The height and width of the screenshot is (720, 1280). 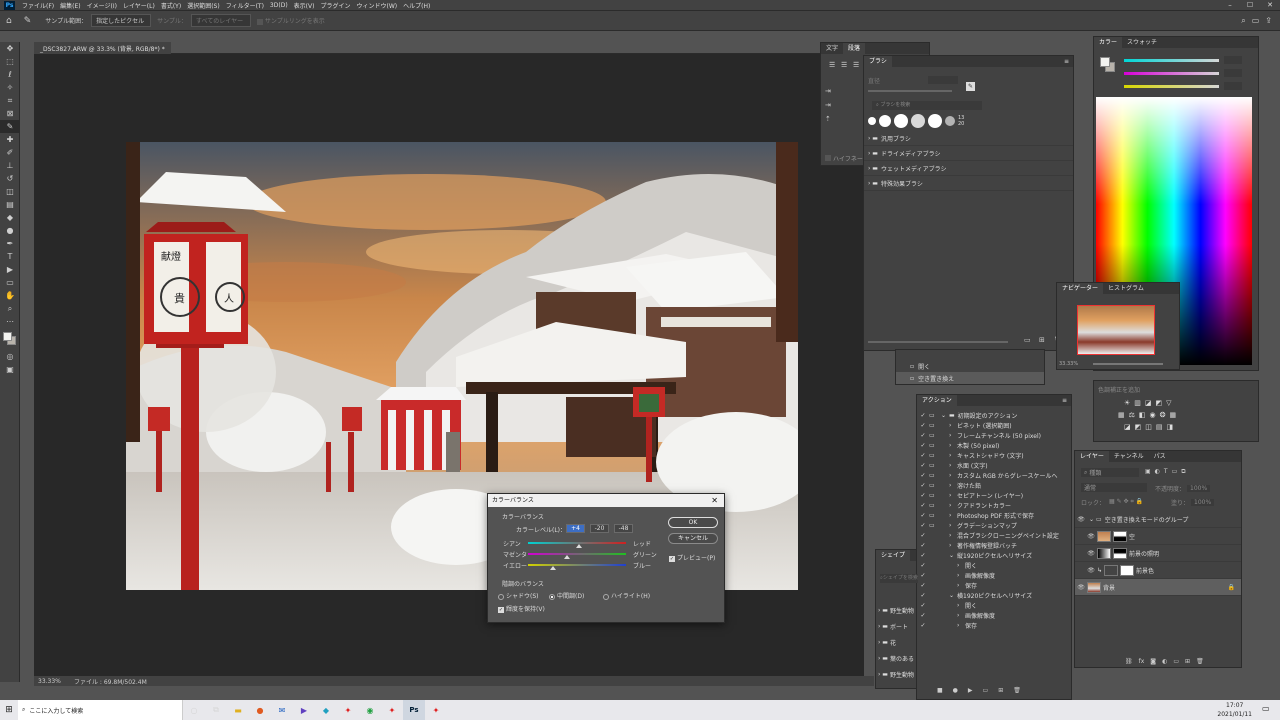 I want to click on yellow-blue-handle, so click(x=553, y=568).